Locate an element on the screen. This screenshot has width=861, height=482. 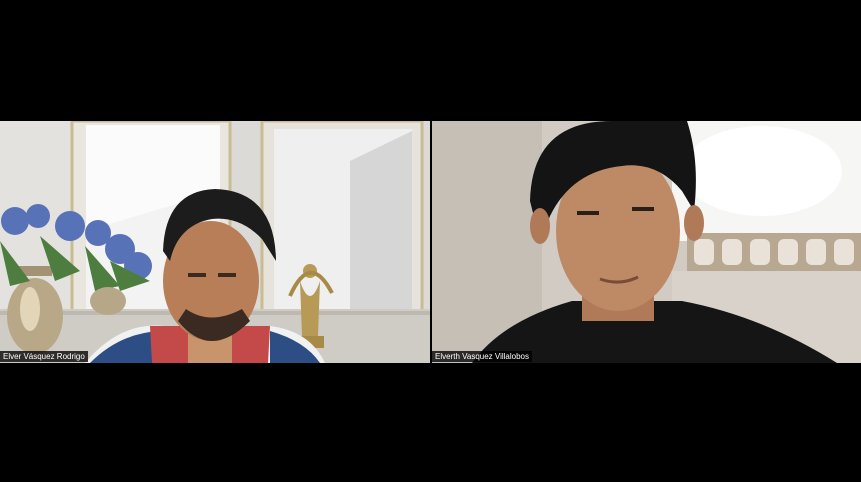
participant-name-label: Elver Vásquez Rodrigo is located at coordinates (44, 356).